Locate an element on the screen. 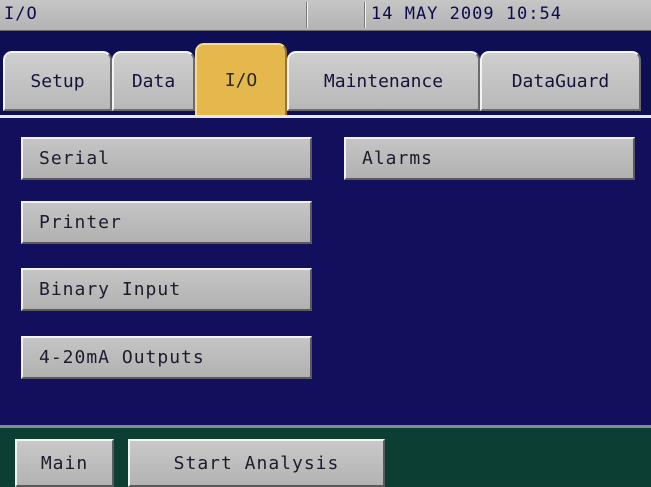 This screenshot has height=487, width=651. outputs-4-20ma-button: 4-20mA Outputs is located at coordinates (166, 357).